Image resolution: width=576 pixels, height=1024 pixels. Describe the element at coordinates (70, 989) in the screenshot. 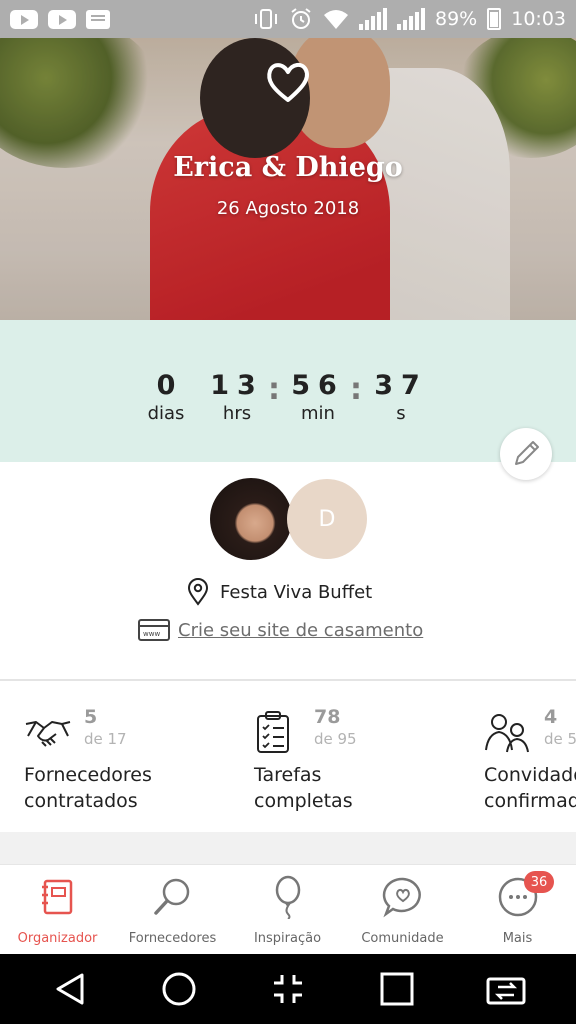

I see `back-icon` at that location.